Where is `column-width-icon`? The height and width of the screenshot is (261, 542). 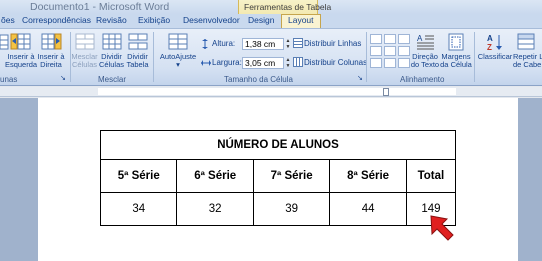 column-width-icon is located at coordinates (206, 63).